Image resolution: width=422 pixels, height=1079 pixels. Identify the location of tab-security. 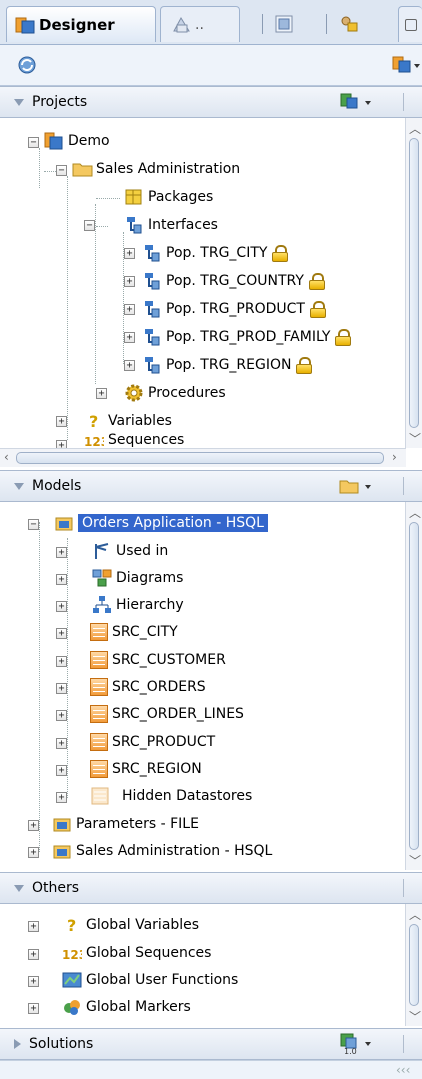
(353, 24).